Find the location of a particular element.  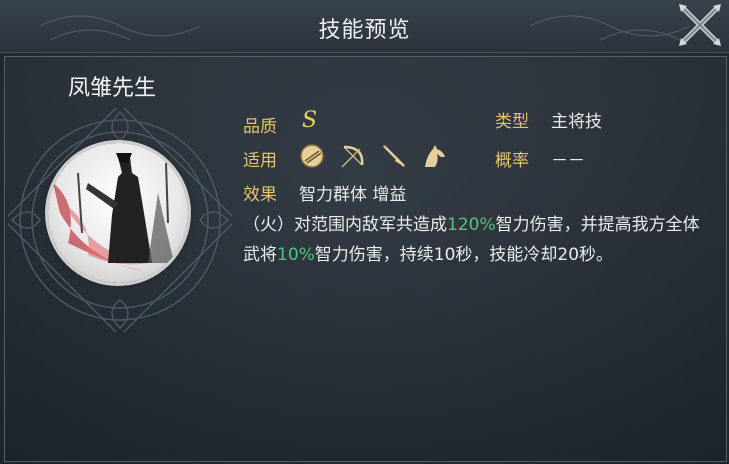

effect-label: 效果 is located at coordinates (260, 195).